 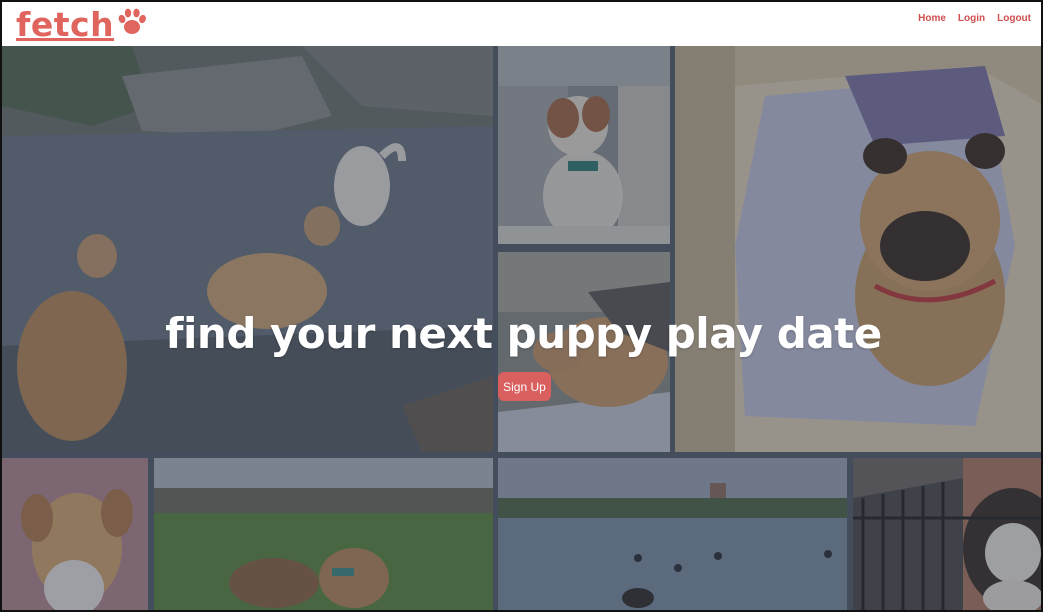 What do you see at coordinates (132, 21) in the screenshot?
I see `paw-icon` at bounding box center [132, 21].